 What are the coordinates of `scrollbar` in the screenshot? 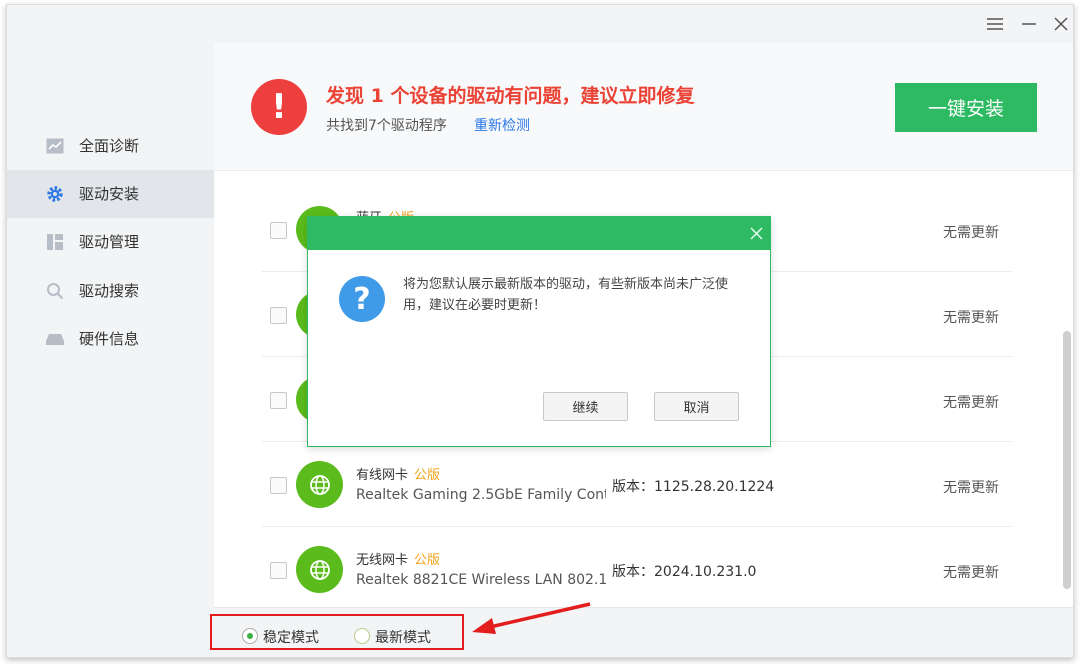 It's located at (1067, 389).